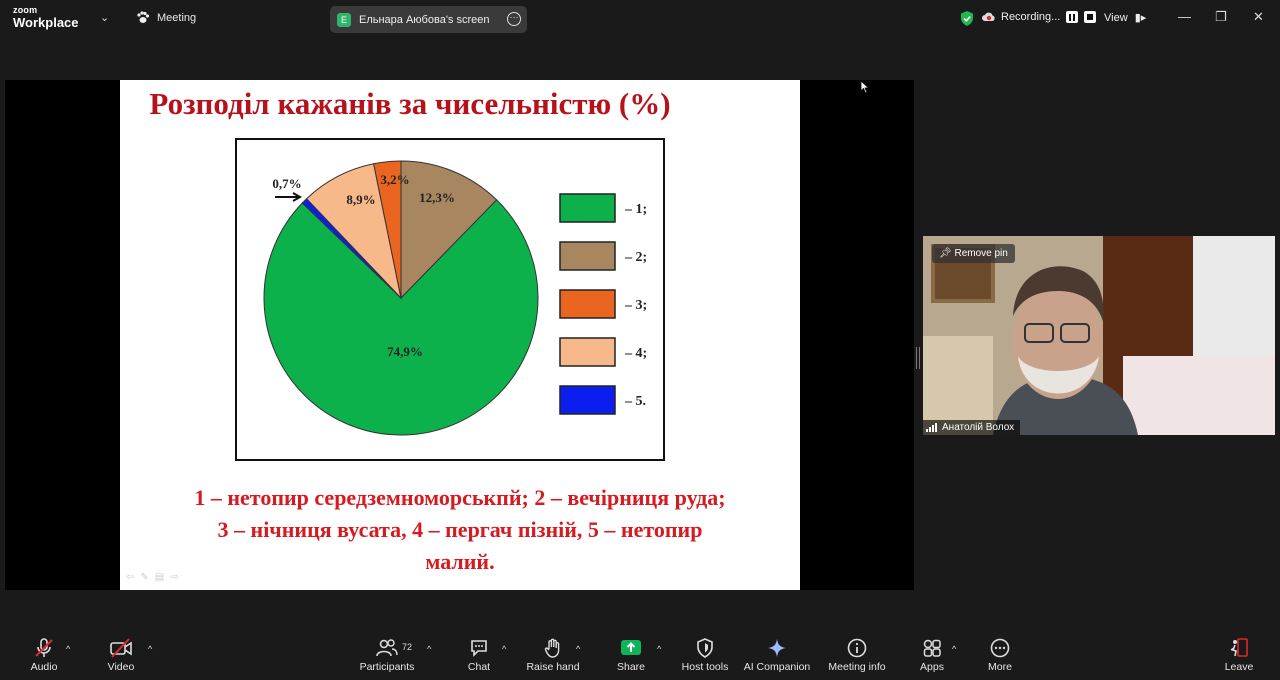 This screenshot has height=680, width=1280. Describe the element at coordinates (394, 179) in the screenshot. I see `pie-label-3: 3,2%` at that location.